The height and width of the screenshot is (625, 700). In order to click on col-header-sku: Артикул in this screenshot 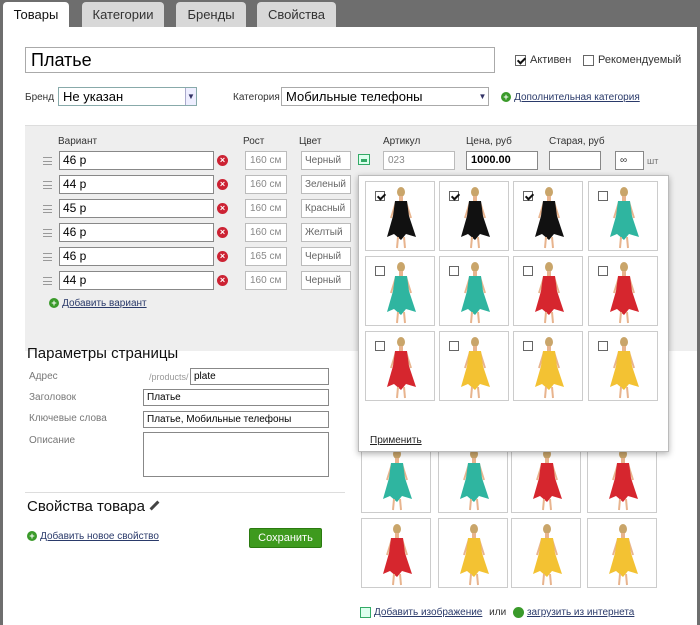, I will do `click(402, 141)`.